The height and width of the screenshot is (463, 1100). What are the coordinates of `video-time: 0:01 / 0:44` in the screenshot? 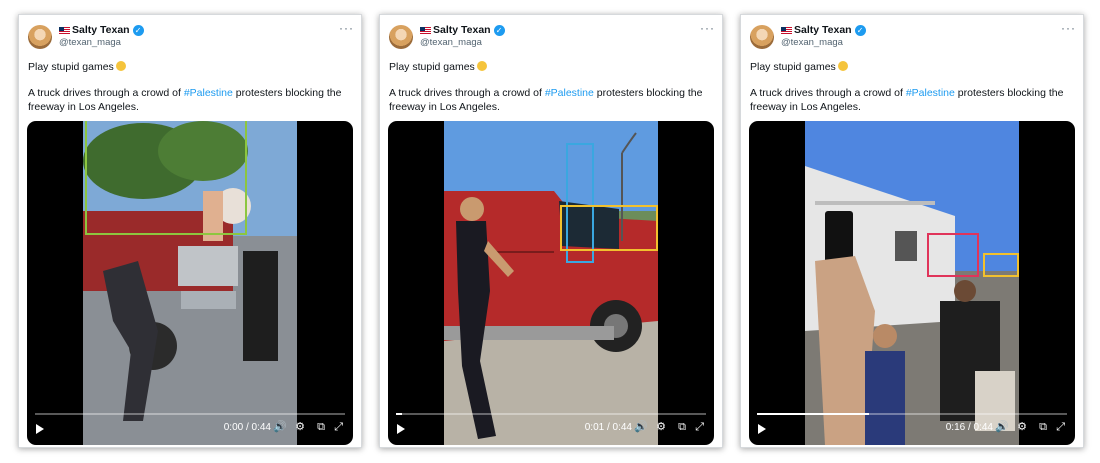 It's located at (608, 427).